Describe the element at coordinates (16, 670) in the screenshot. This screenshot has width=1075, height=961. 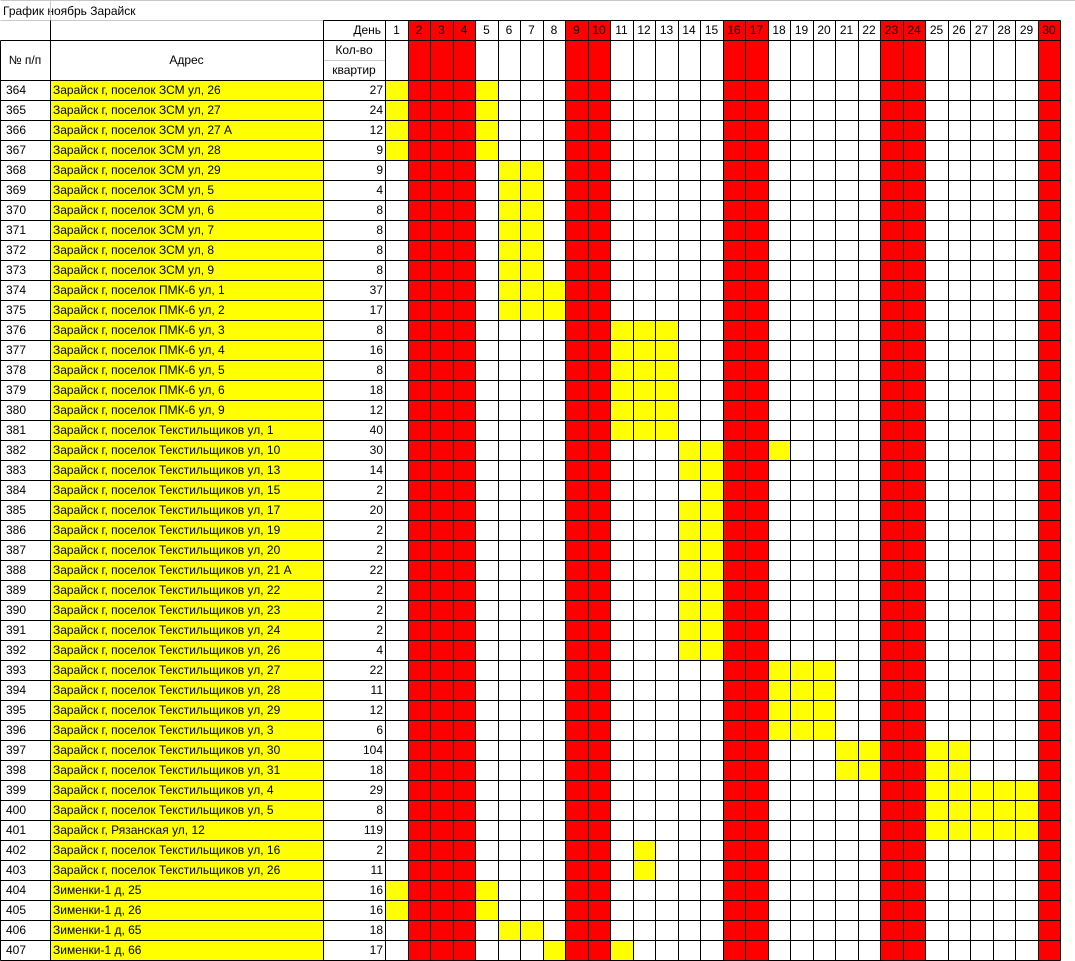
I see `row-number: 393` at that location.